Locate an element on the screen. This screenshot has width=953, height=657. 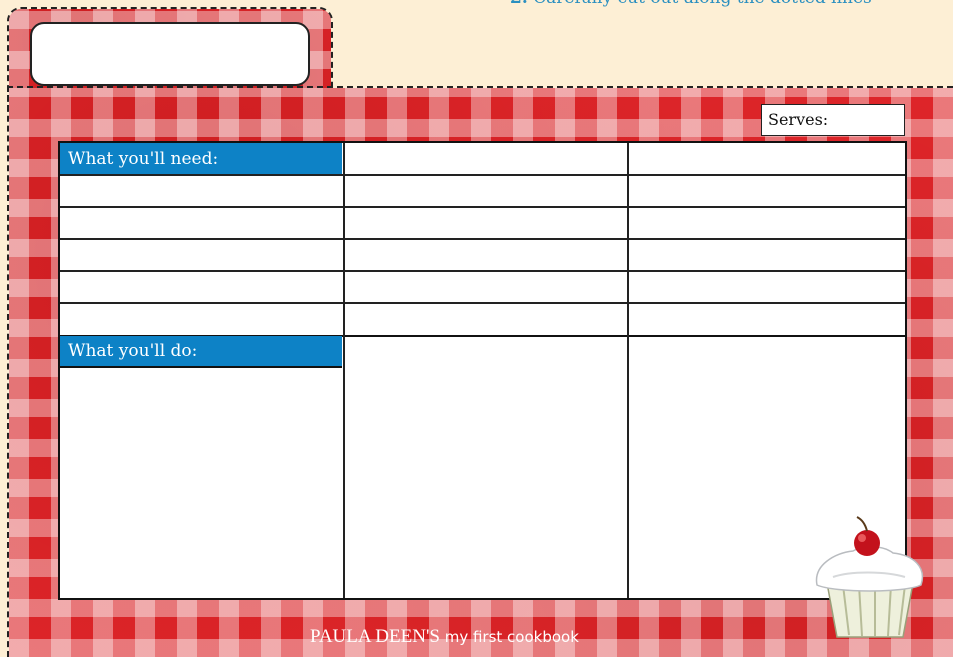
serves-field: Serves: is located at coordinates (833, 120).